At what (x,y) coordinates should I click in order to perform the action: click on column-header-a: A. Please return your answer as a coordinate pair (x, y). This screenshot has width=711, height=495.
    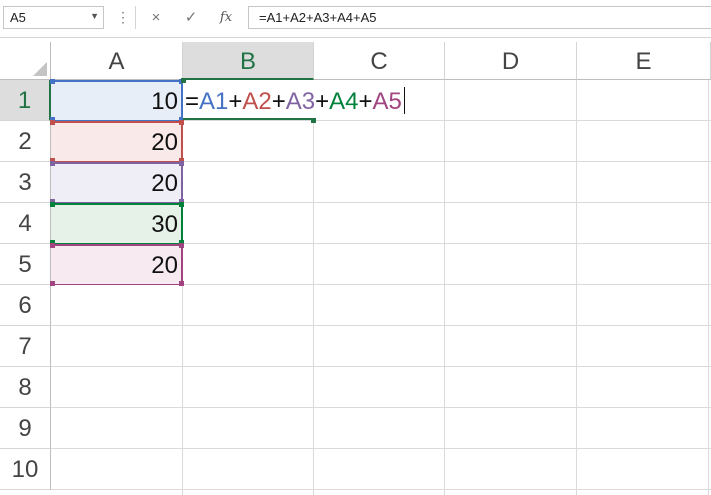
    Looking at the image, I should click on (117, 61).